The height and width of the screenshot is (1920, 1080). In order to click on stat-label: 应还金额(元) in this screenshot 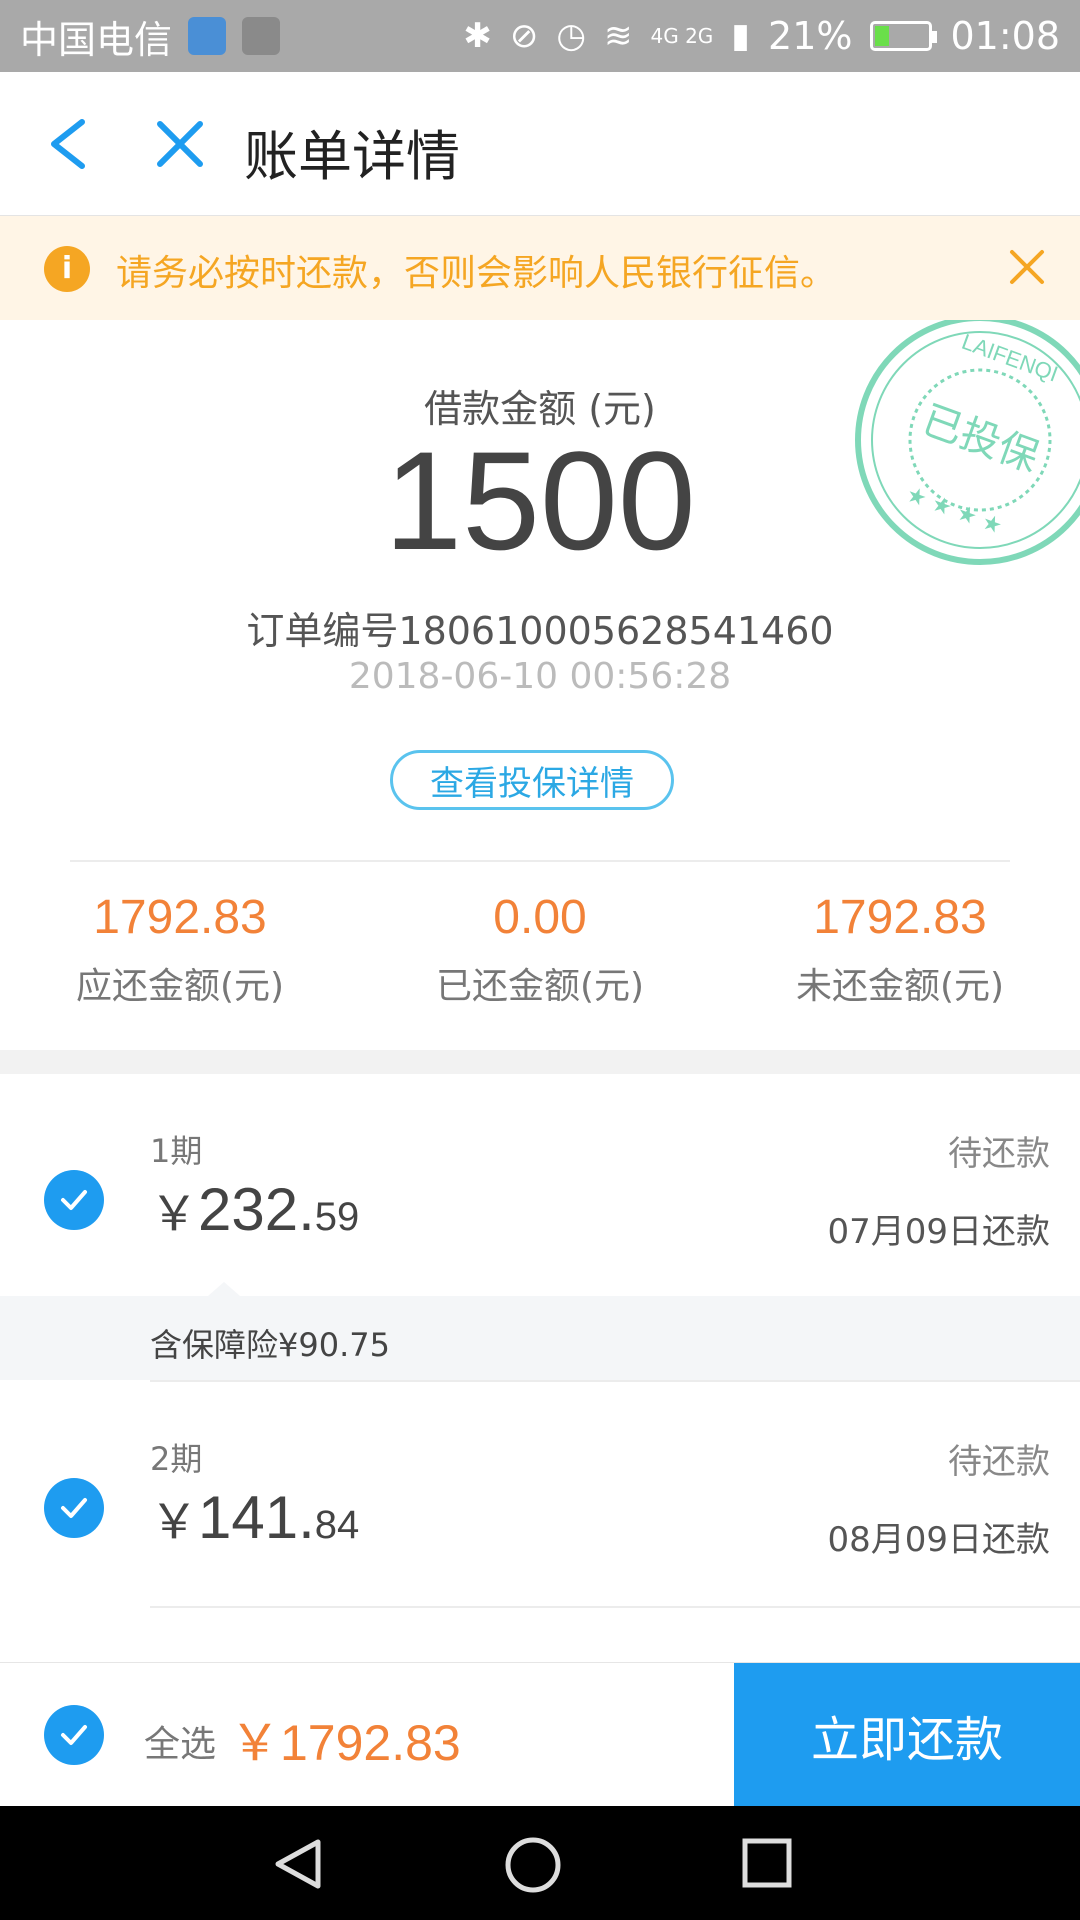, I will do `click(180, 986)`.